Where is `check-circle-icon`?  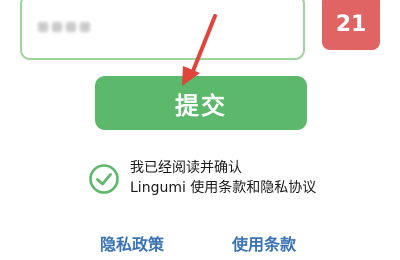
check-circle-icon is located at coordinates (104, 179).